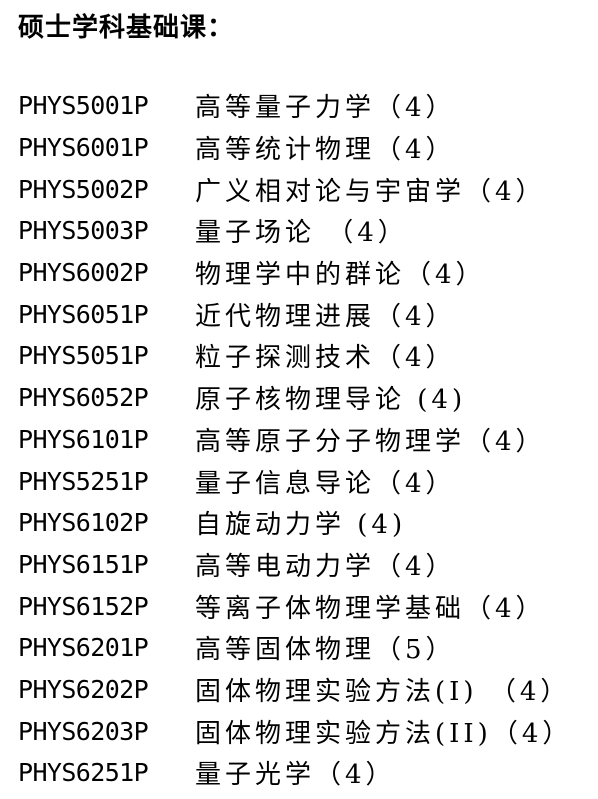 Image resolution: width=598 pixels, height=799 pixels. I want to click on course-code: PHYS6251P, so click(83, 773).